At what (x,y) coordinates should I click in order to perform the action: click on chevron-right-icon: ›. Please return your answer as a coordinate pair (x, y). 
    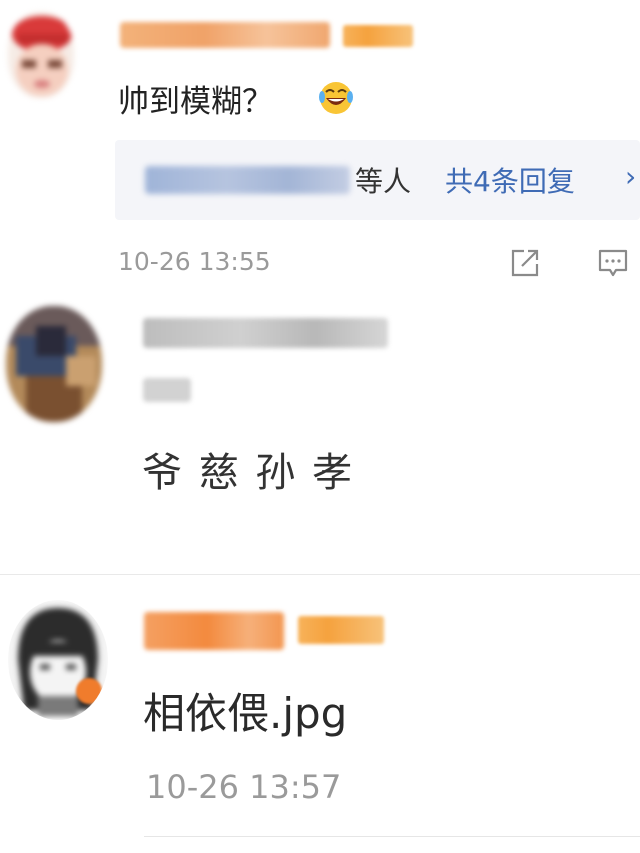
    Looking at the image, I should click on (630, 176).